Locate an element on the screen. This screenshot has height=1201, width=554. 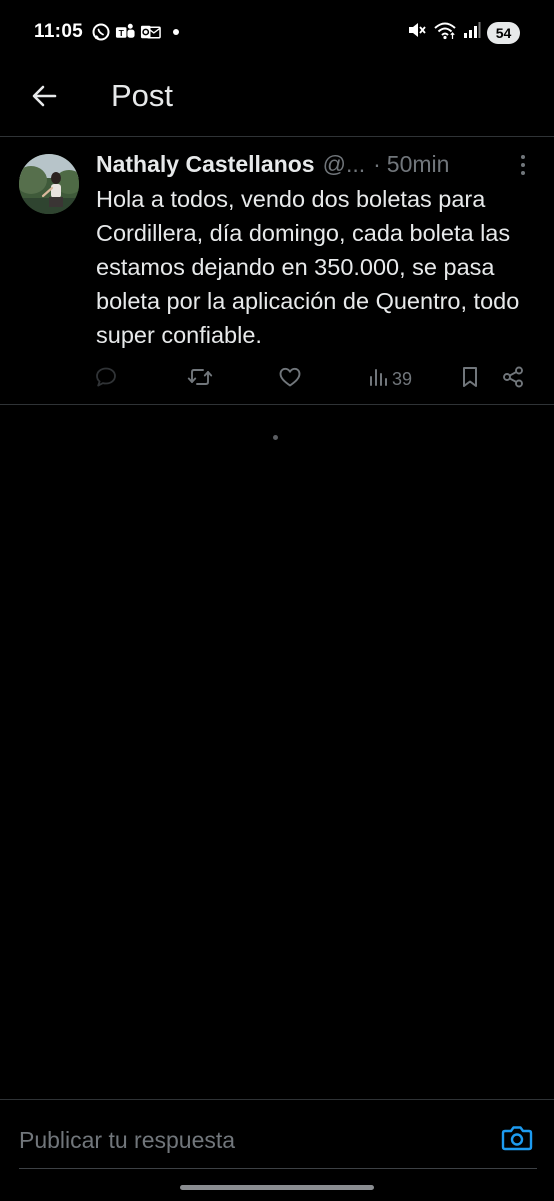
author-name: Nathaly Castellanos is located at coordinates (205, 164).